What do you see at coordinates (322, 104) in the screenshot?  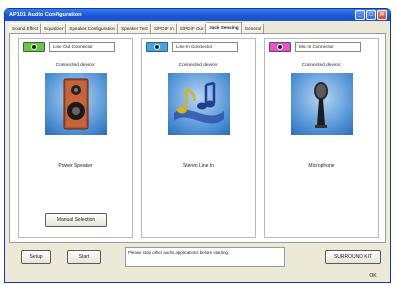 I see `microphone-icon` at bounding box center [322, 104].